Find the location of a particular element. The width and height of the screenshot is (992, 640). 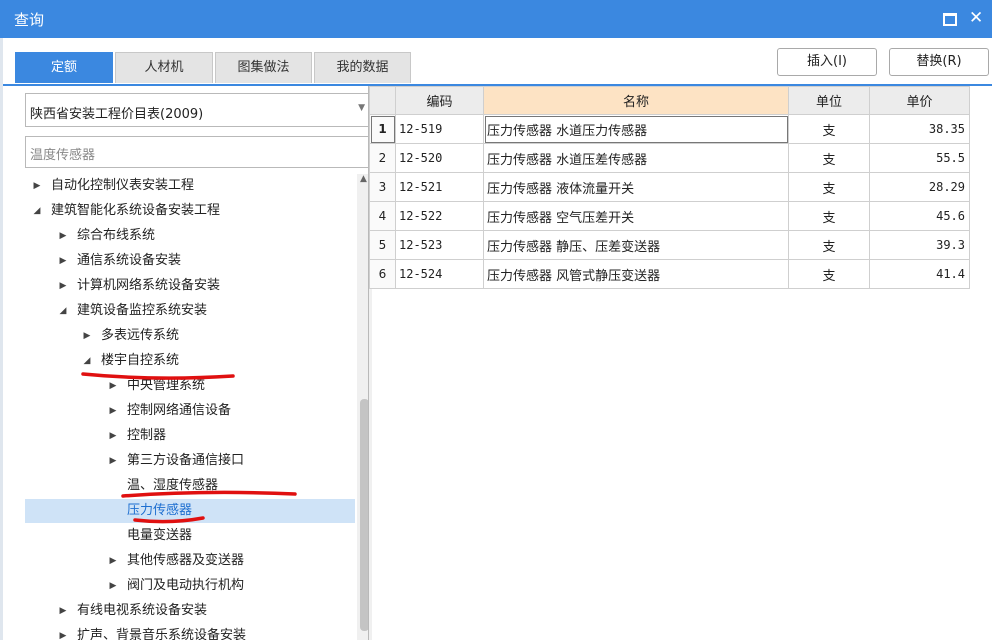

tab-atlas: 图集做法 is located at coordinates (263, 67).